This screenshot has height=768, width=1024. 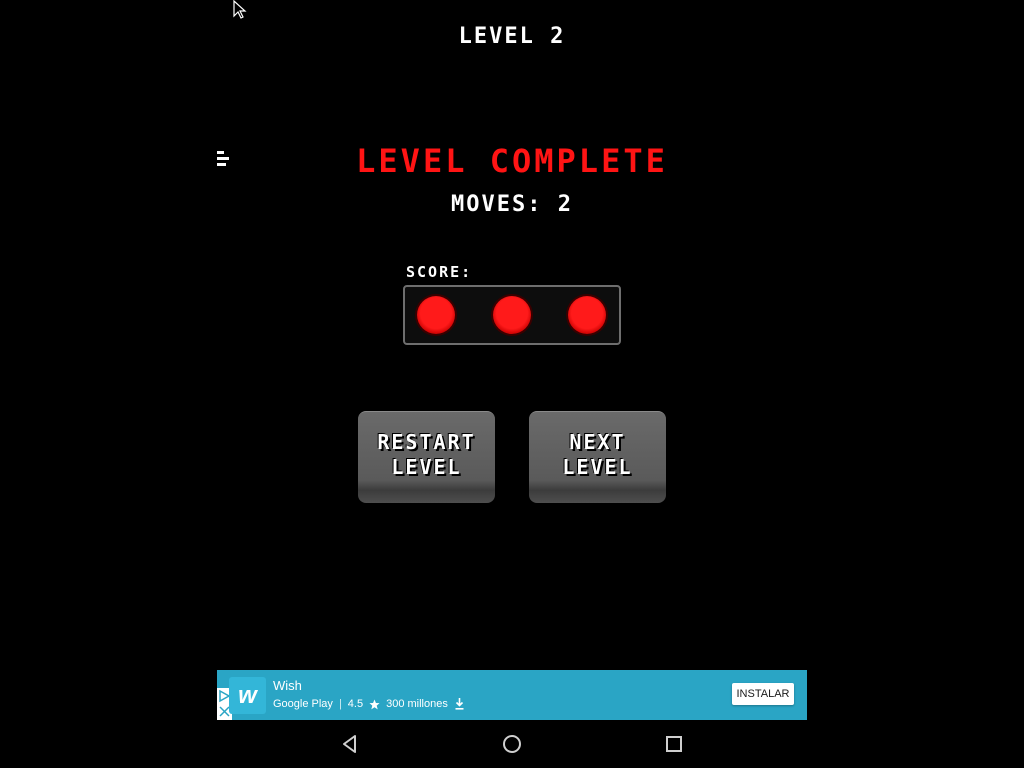 I want to click on moves-counter: MOVES: 2, so click(x=512, y=204).